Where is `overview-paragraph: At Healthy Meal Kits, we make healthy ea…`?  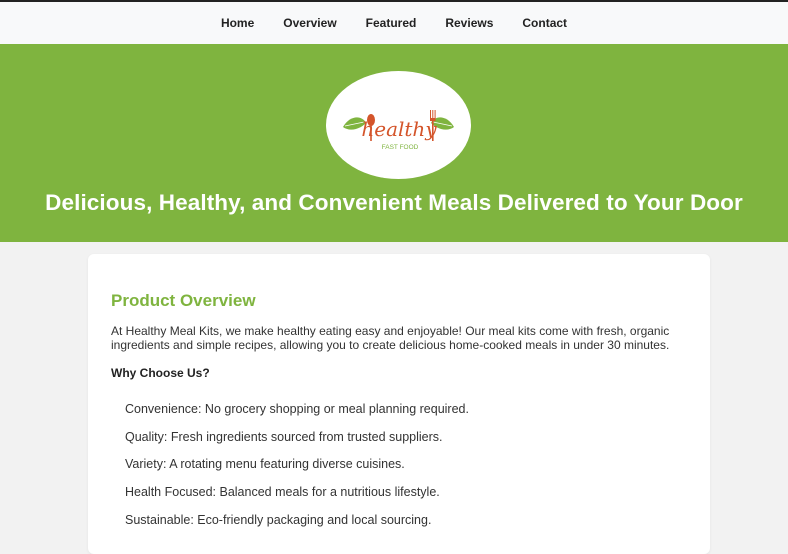 overview-paragraph: At Healthy Meal Kits, we make healthy ea… is located at coordinates (390, 338).